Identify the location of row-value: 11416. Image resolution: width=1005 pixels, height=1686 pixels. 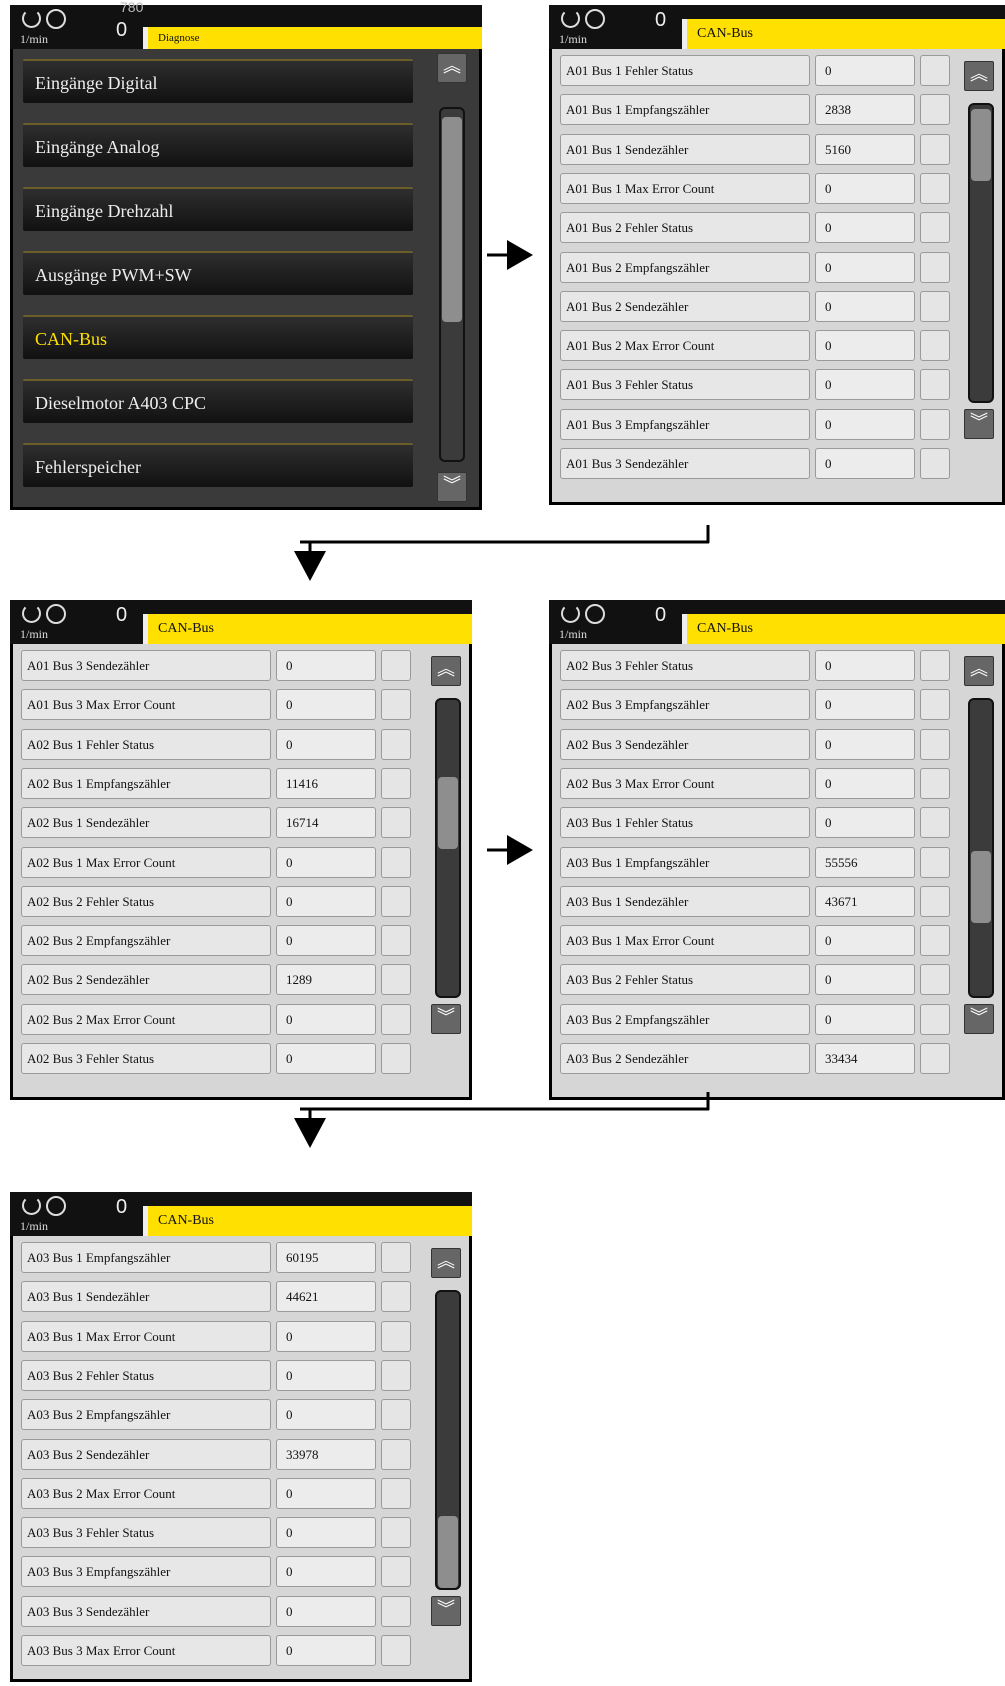
(326, 783).